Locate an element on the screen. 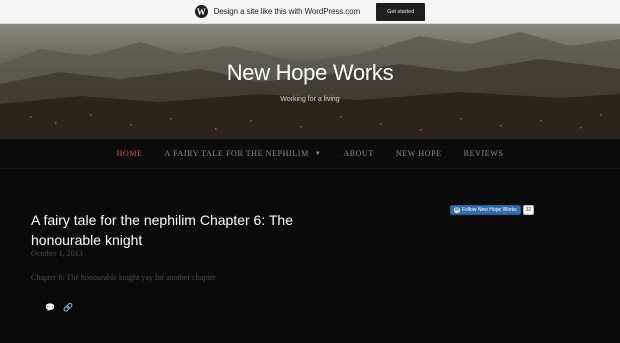 This screenshot has height=343, width=620. nav-item-label: NEW HOPE is located at coordinates (418, 153).